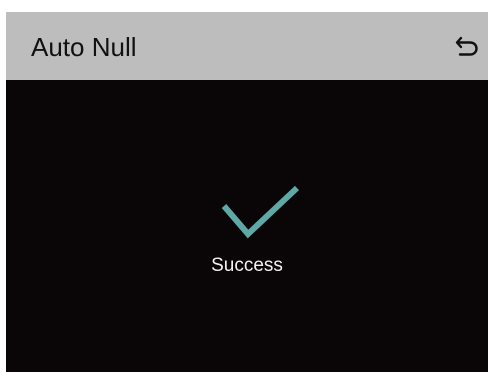  I want to click on checkmark-icon, so click(260, 212).